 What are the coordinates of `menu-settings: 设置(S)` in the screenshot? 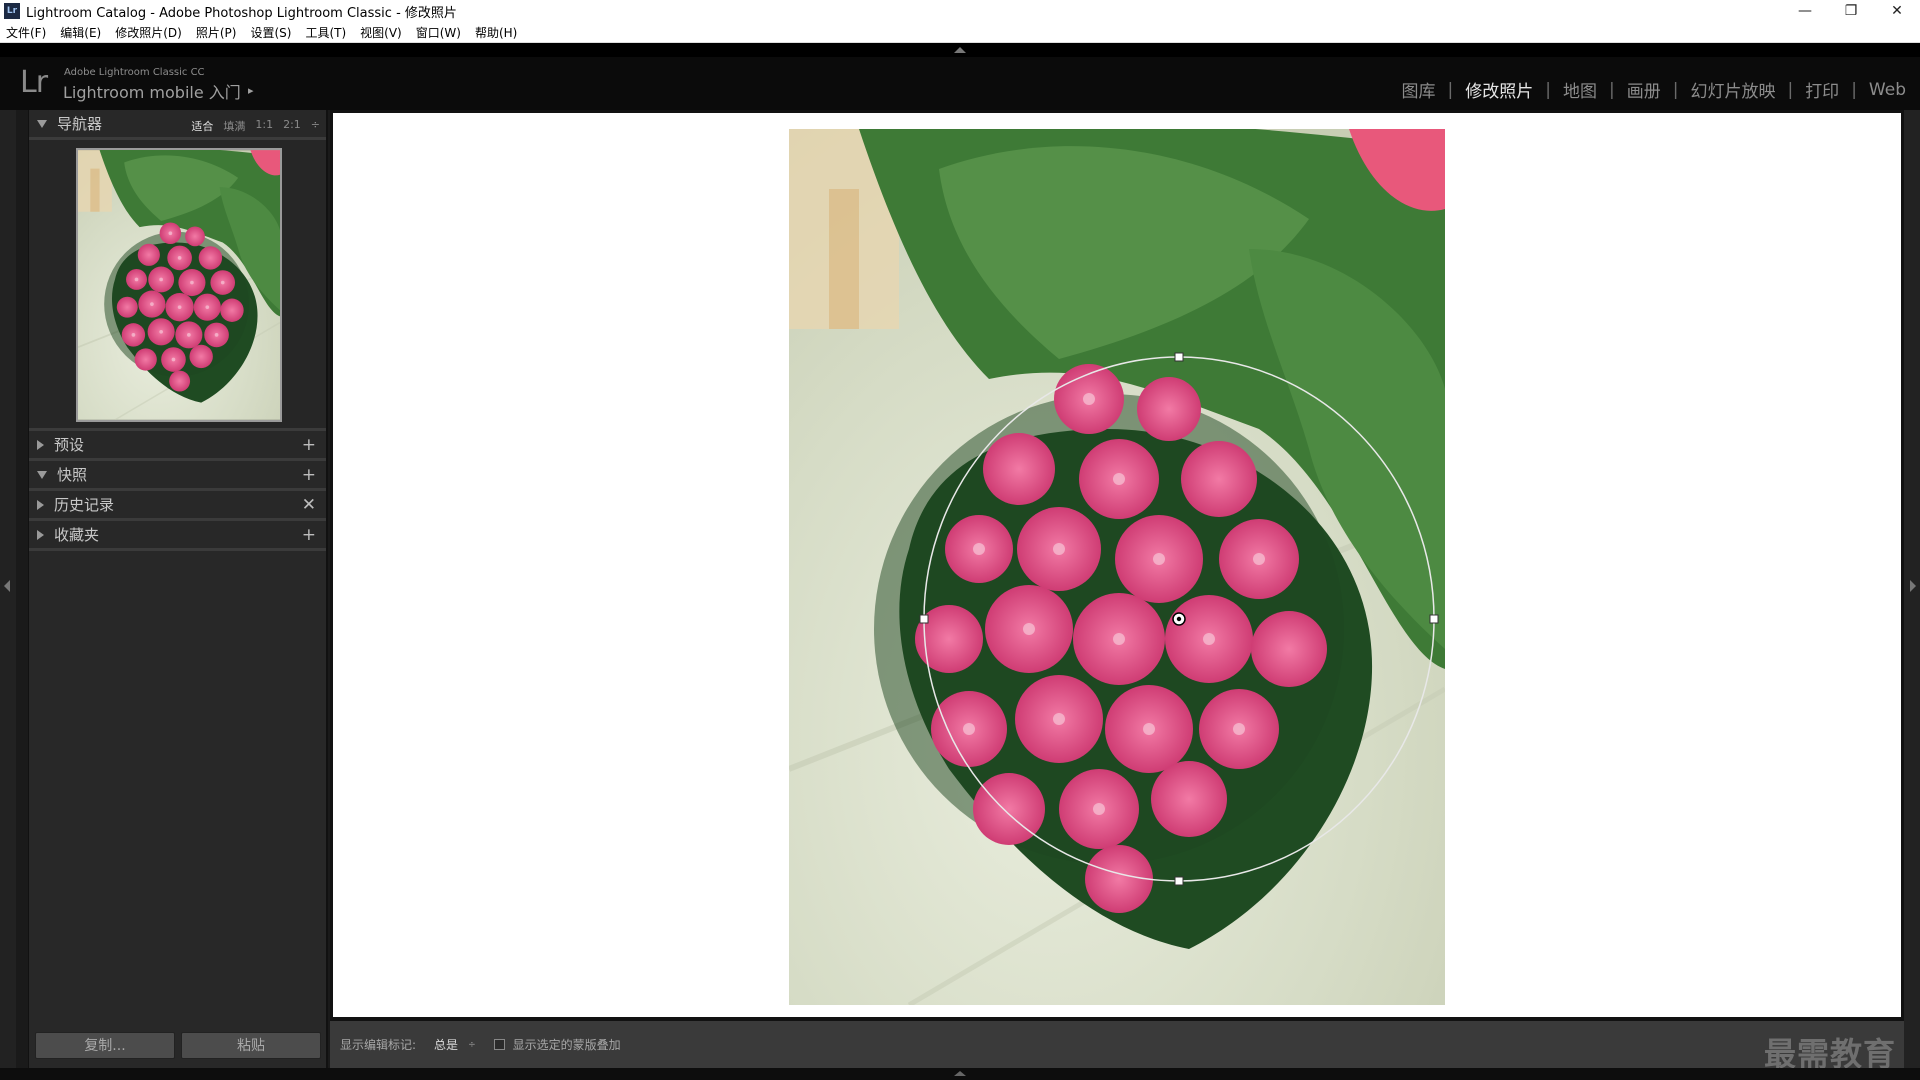 It's located at (270, 32).